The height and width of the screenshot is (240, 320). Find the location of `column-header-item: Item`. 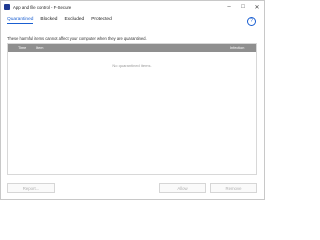

column-header-item: Item is located at coordinates (128, 48).